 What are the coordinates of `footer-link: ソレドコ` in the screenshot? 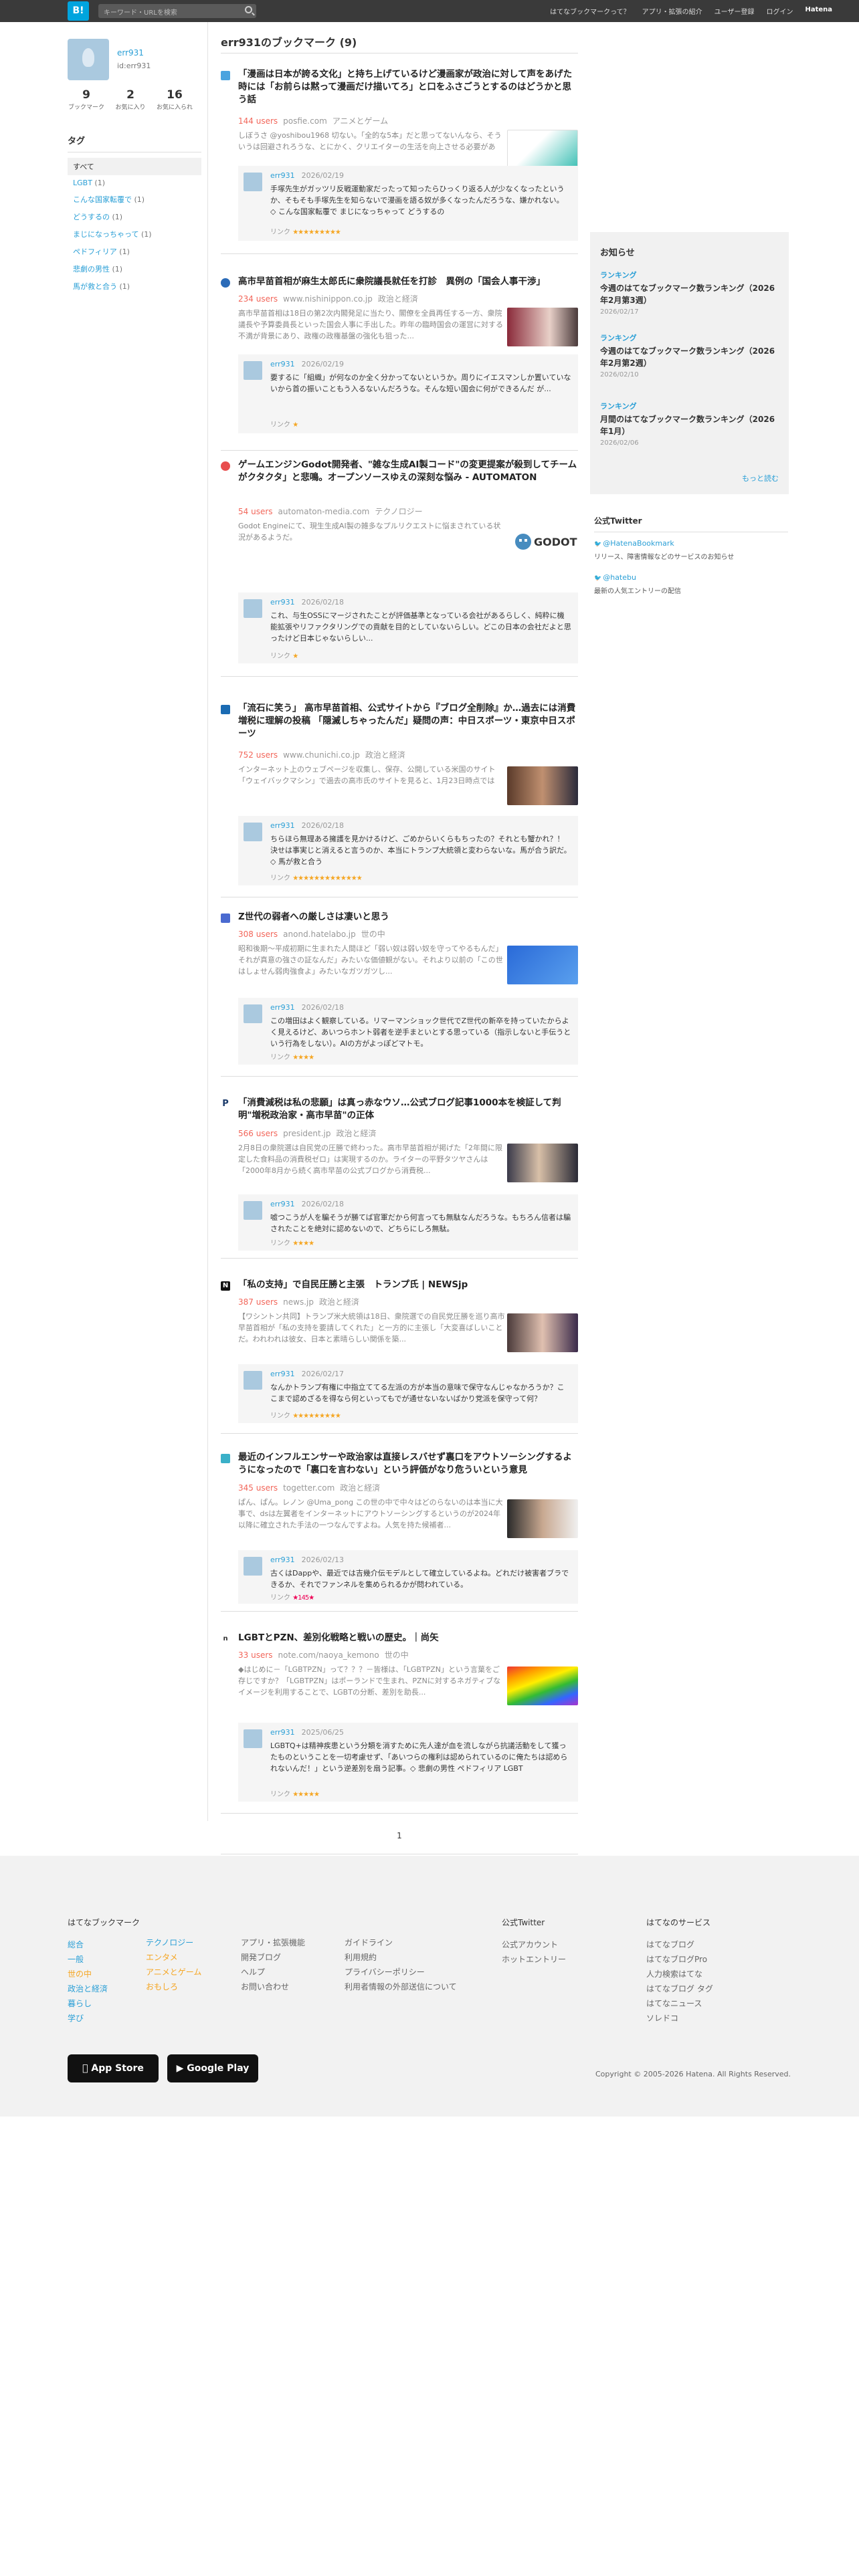 It's located at (679, 2018).